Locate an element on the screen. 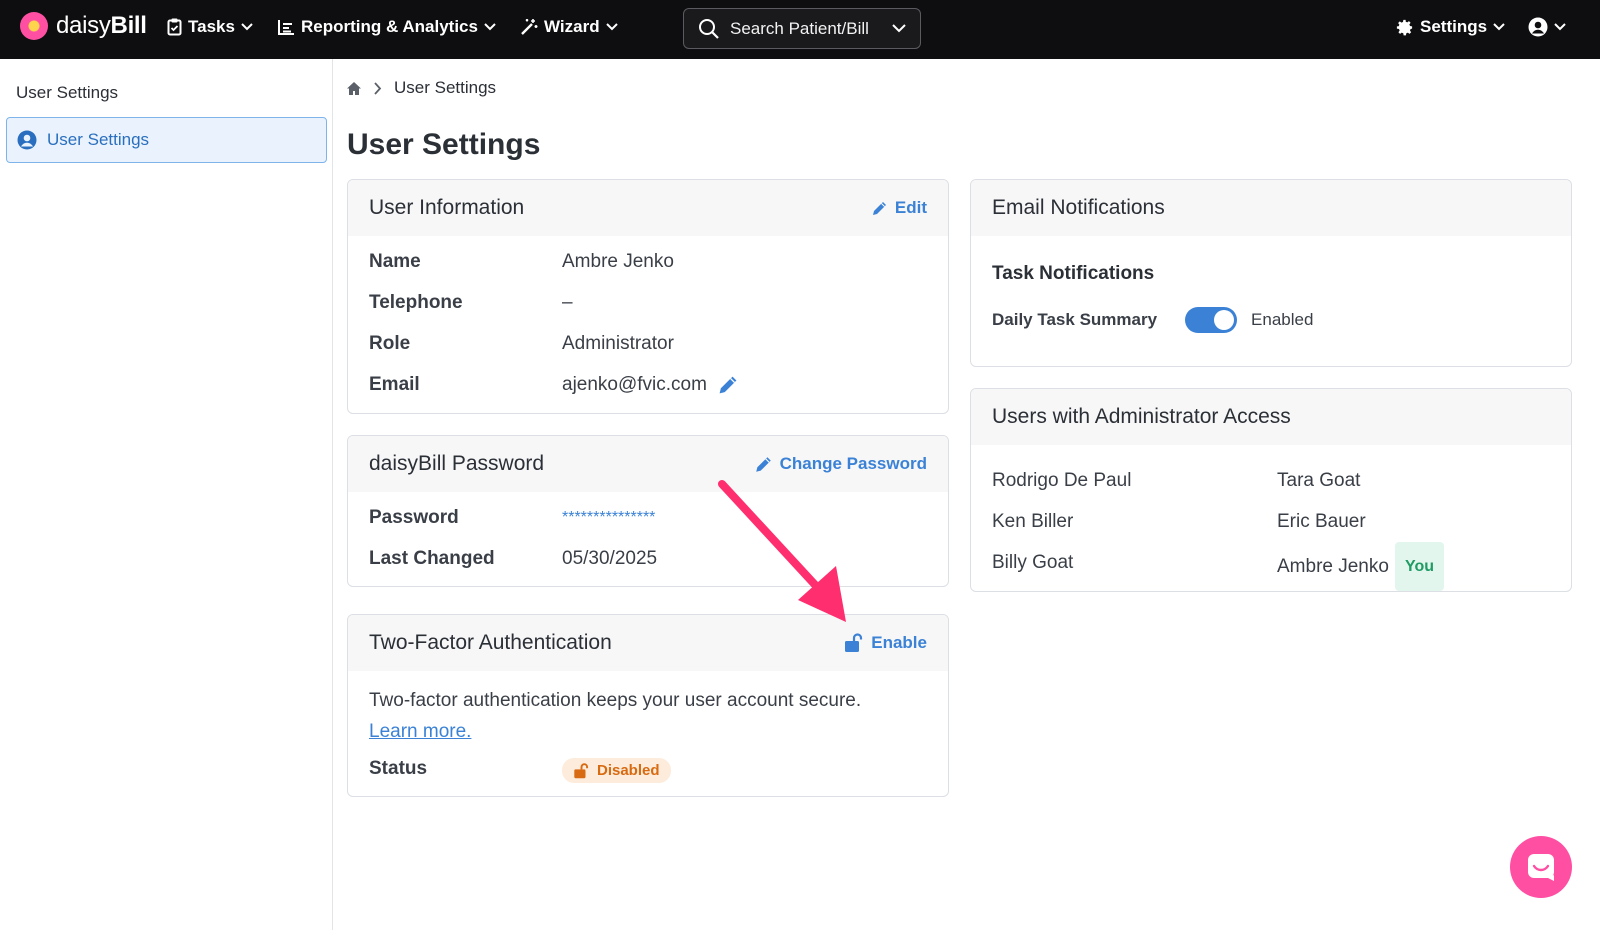 The width and height of the screenshot is (1600, 930). daisy-flower-icon is located at coordinates (34, 26).